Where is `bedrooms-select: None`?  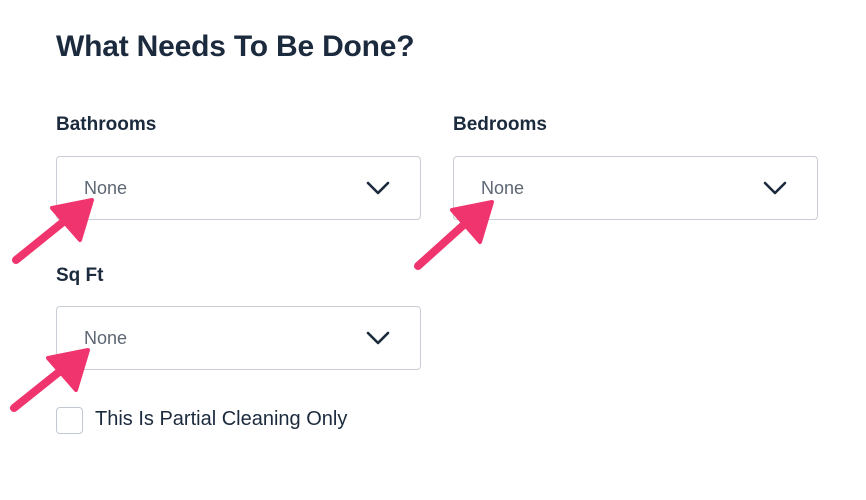 bedrooms-select: None is located at coordinates (635, 188).